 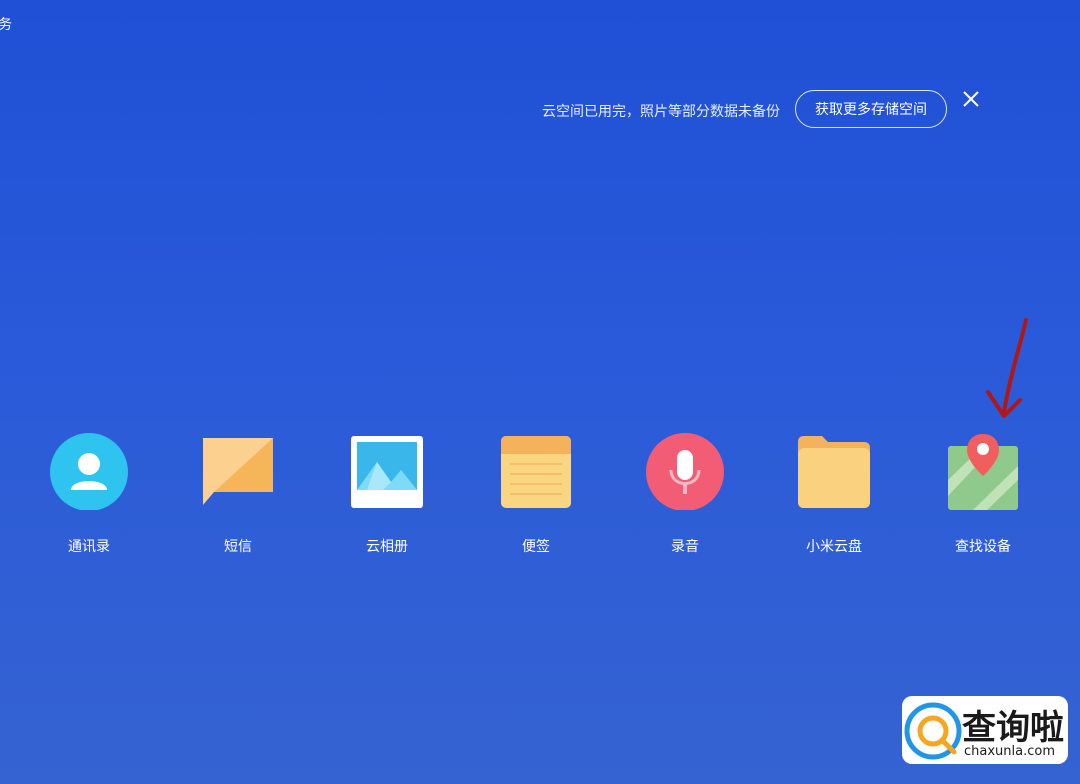 What do you see at coordinates (1009, 751) in the screenshot?
I see `watermark-url: chaxunla.com` at bounding box center [1009, 751].